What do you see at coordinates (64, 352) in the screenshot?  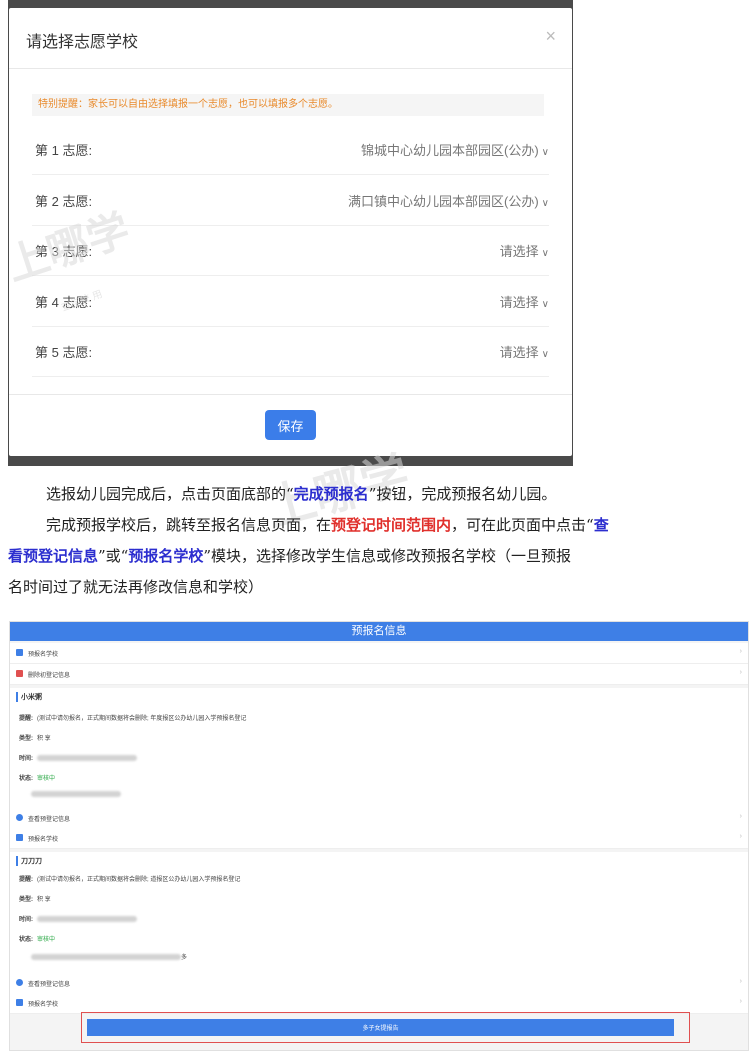 I see `choice-label: 第 5 志愿:` at bounding box center [64, 352].